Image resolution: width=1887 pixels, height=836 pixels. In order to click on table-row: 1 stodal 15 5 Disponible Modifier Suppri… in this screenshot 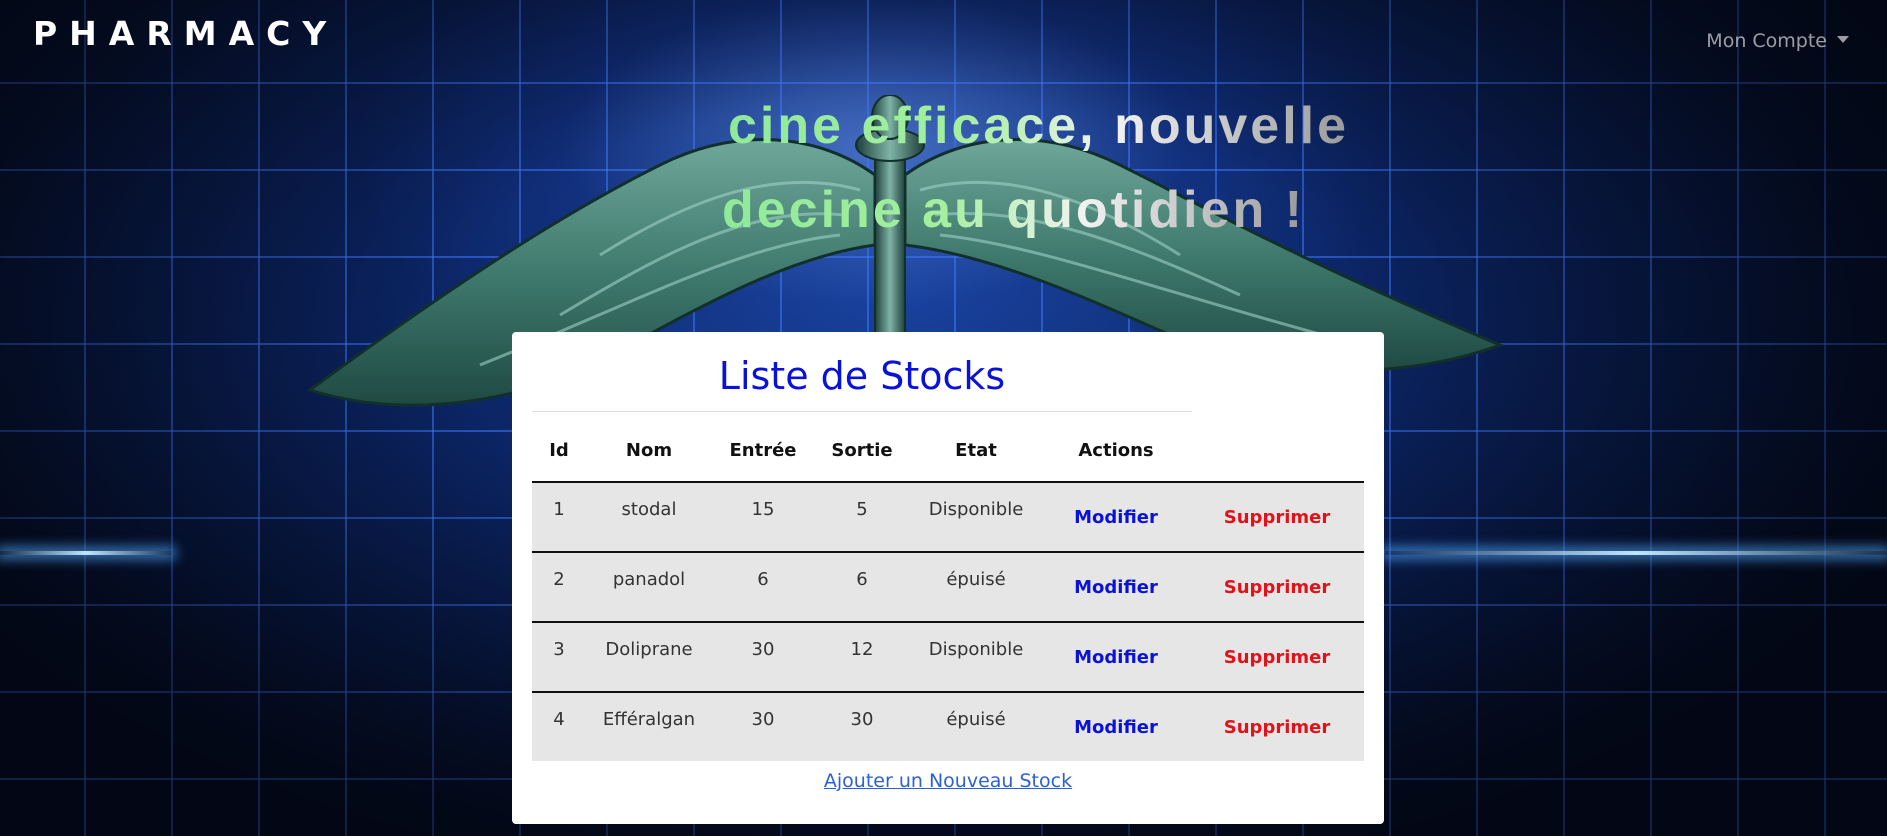, I will do `click(948, 517)`.